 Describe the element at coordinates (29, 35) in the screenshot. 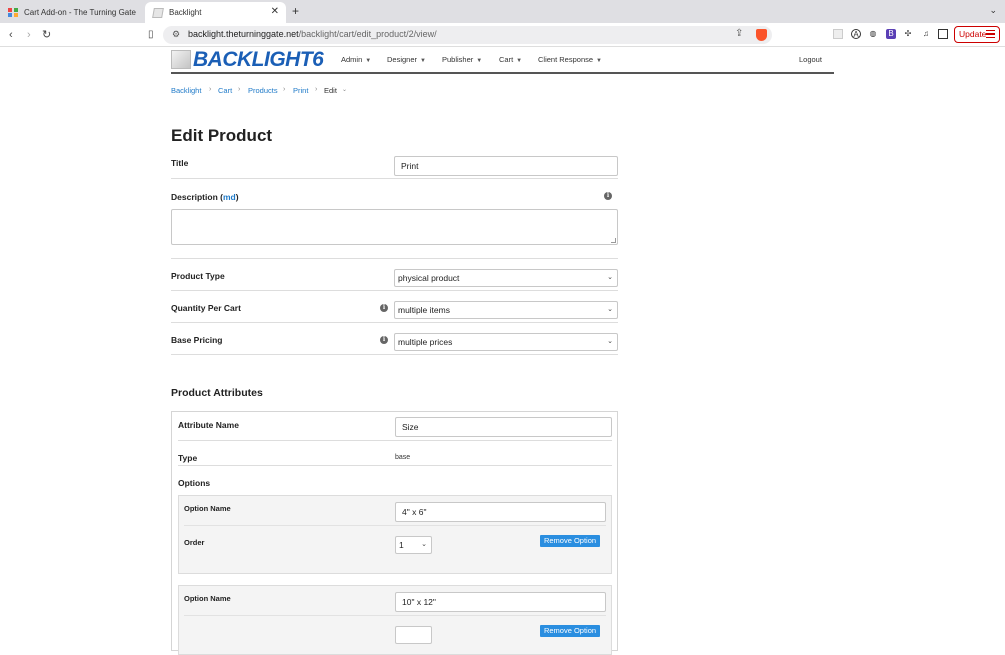

I see `forward-icon: ›` at that location.